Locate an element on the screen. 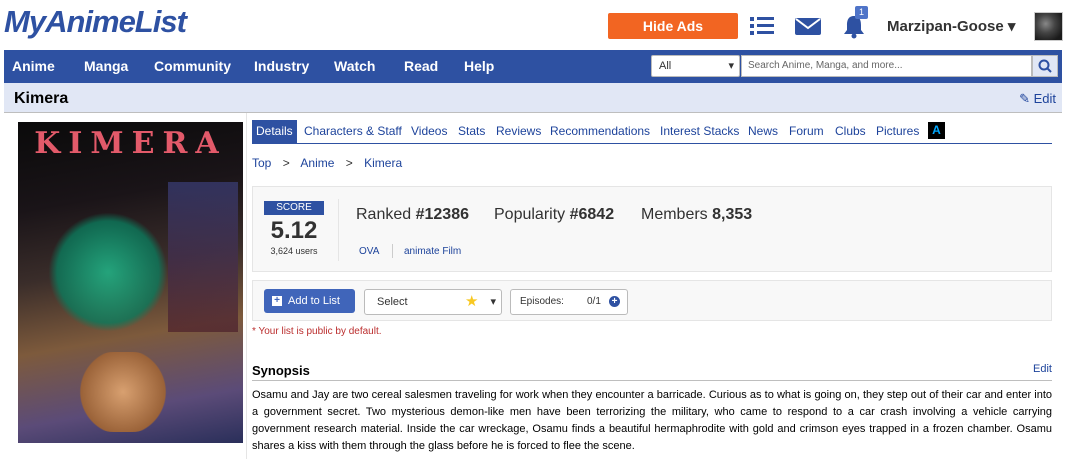 Image resolution: width=1066 pixels, height=459 pixels. mail-icon is located at coordinates (808, 26).